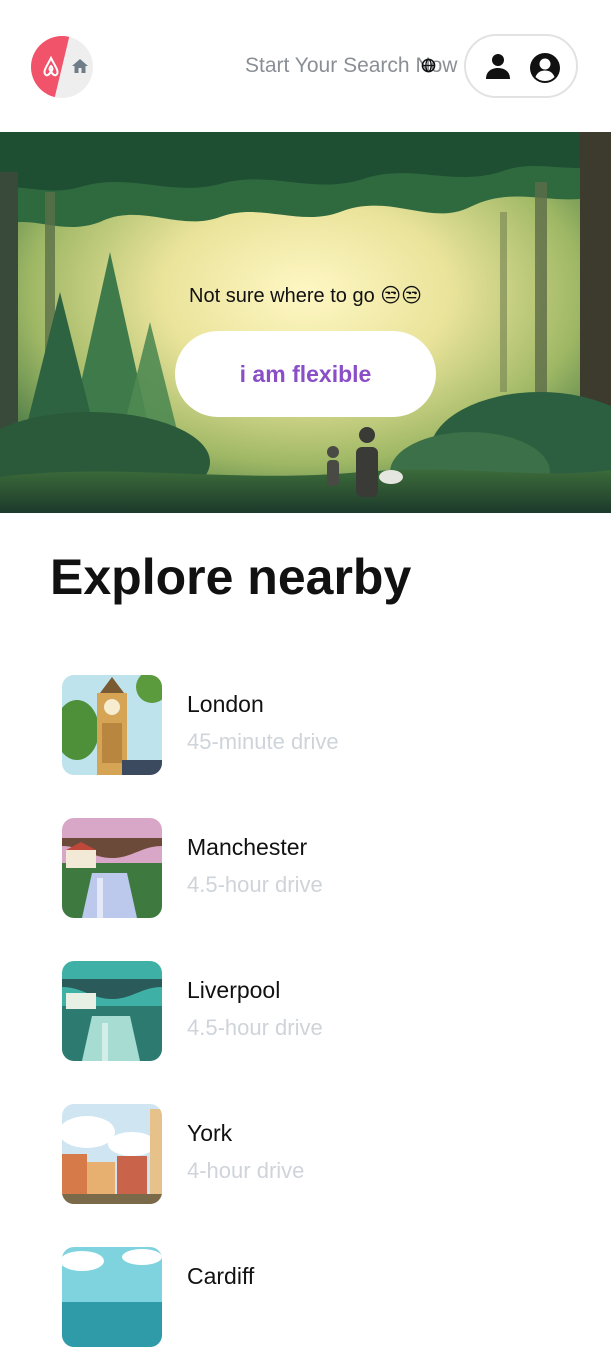 The width and height of the screenshot is (611, 1347). I want to click on bridge-canal-teal-illustration-icon, so click(112, 1011).